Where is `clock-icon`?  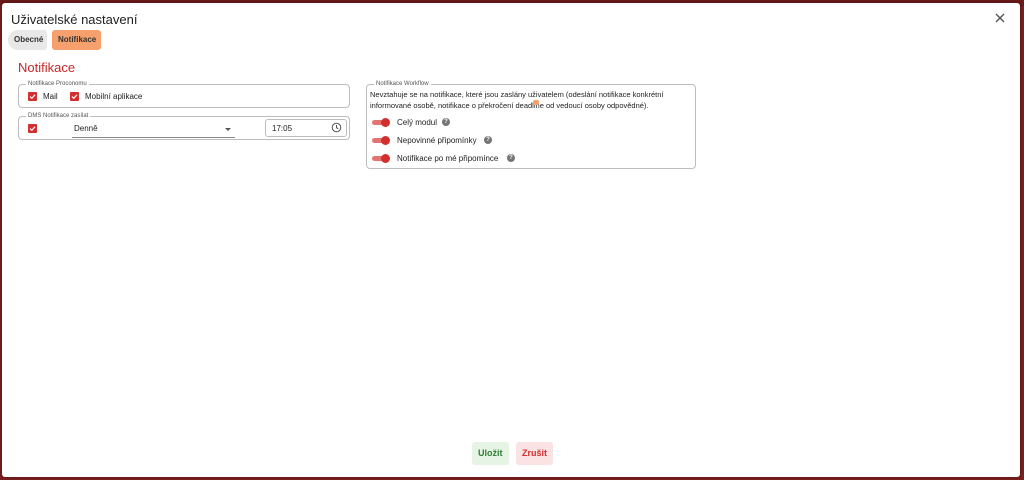 clock-icon is located at coordinates (336, 127).